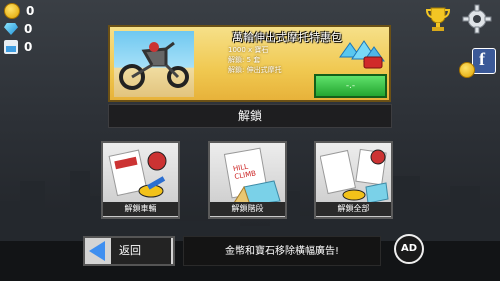 This screenshot has width=500, height=281. Describe the element at coordinates (354, 176) in the screenshot. I see `all-items-bundle-icon` at that location.